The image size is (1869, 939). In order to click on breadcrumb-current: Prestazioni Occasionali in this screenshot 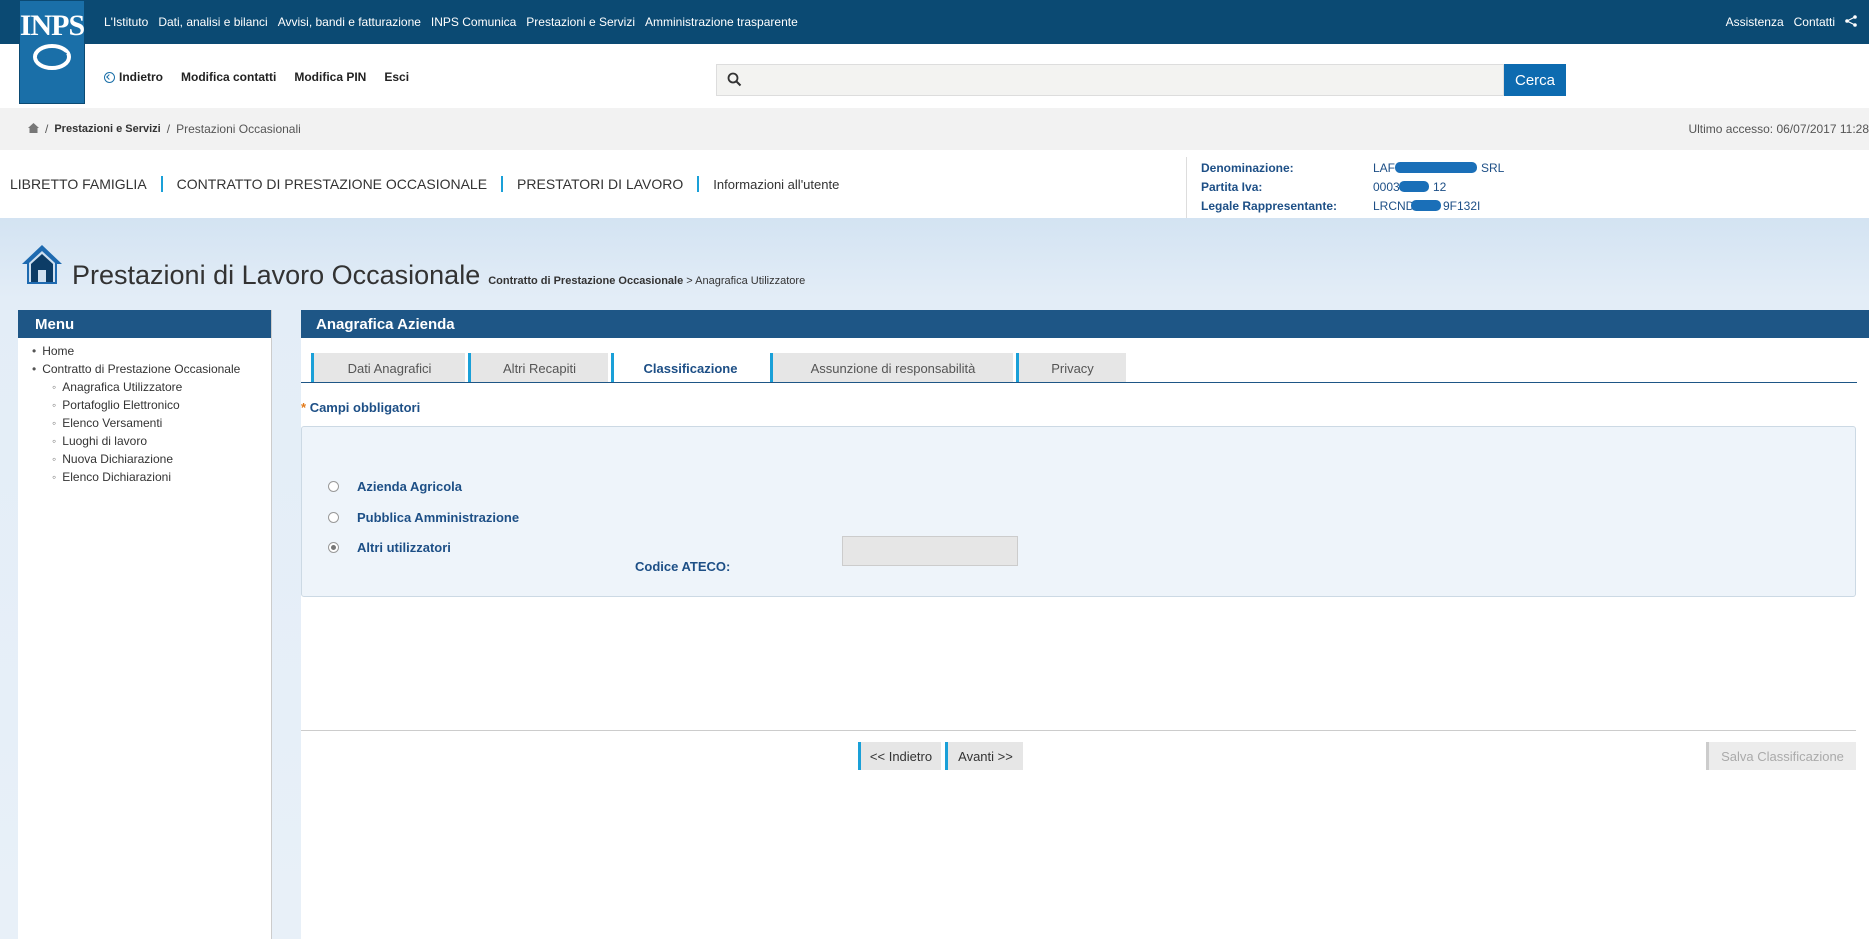, I will do `click(238, 129)`.